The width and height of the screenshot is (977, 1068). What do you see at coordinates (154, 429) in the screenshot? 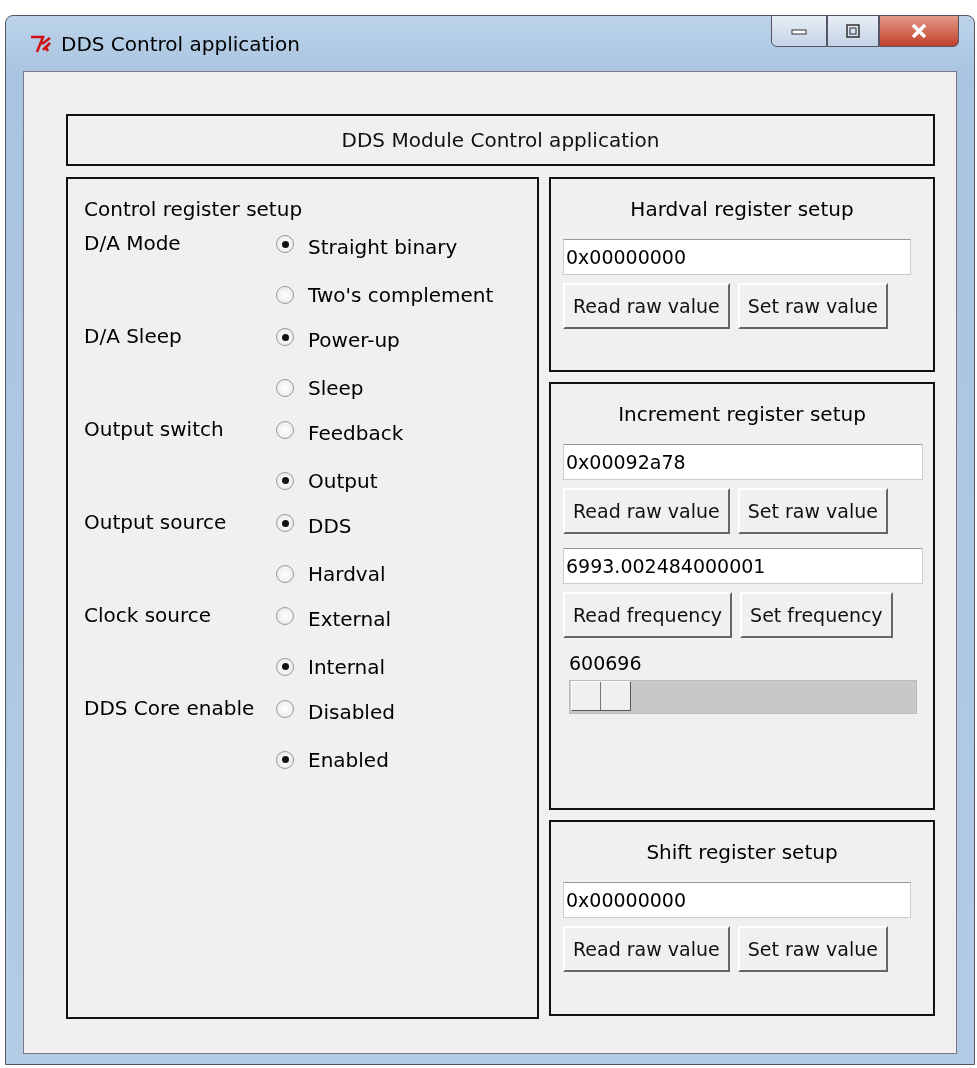
I see `group-label: Output switch` at bounding box center [154, 429].